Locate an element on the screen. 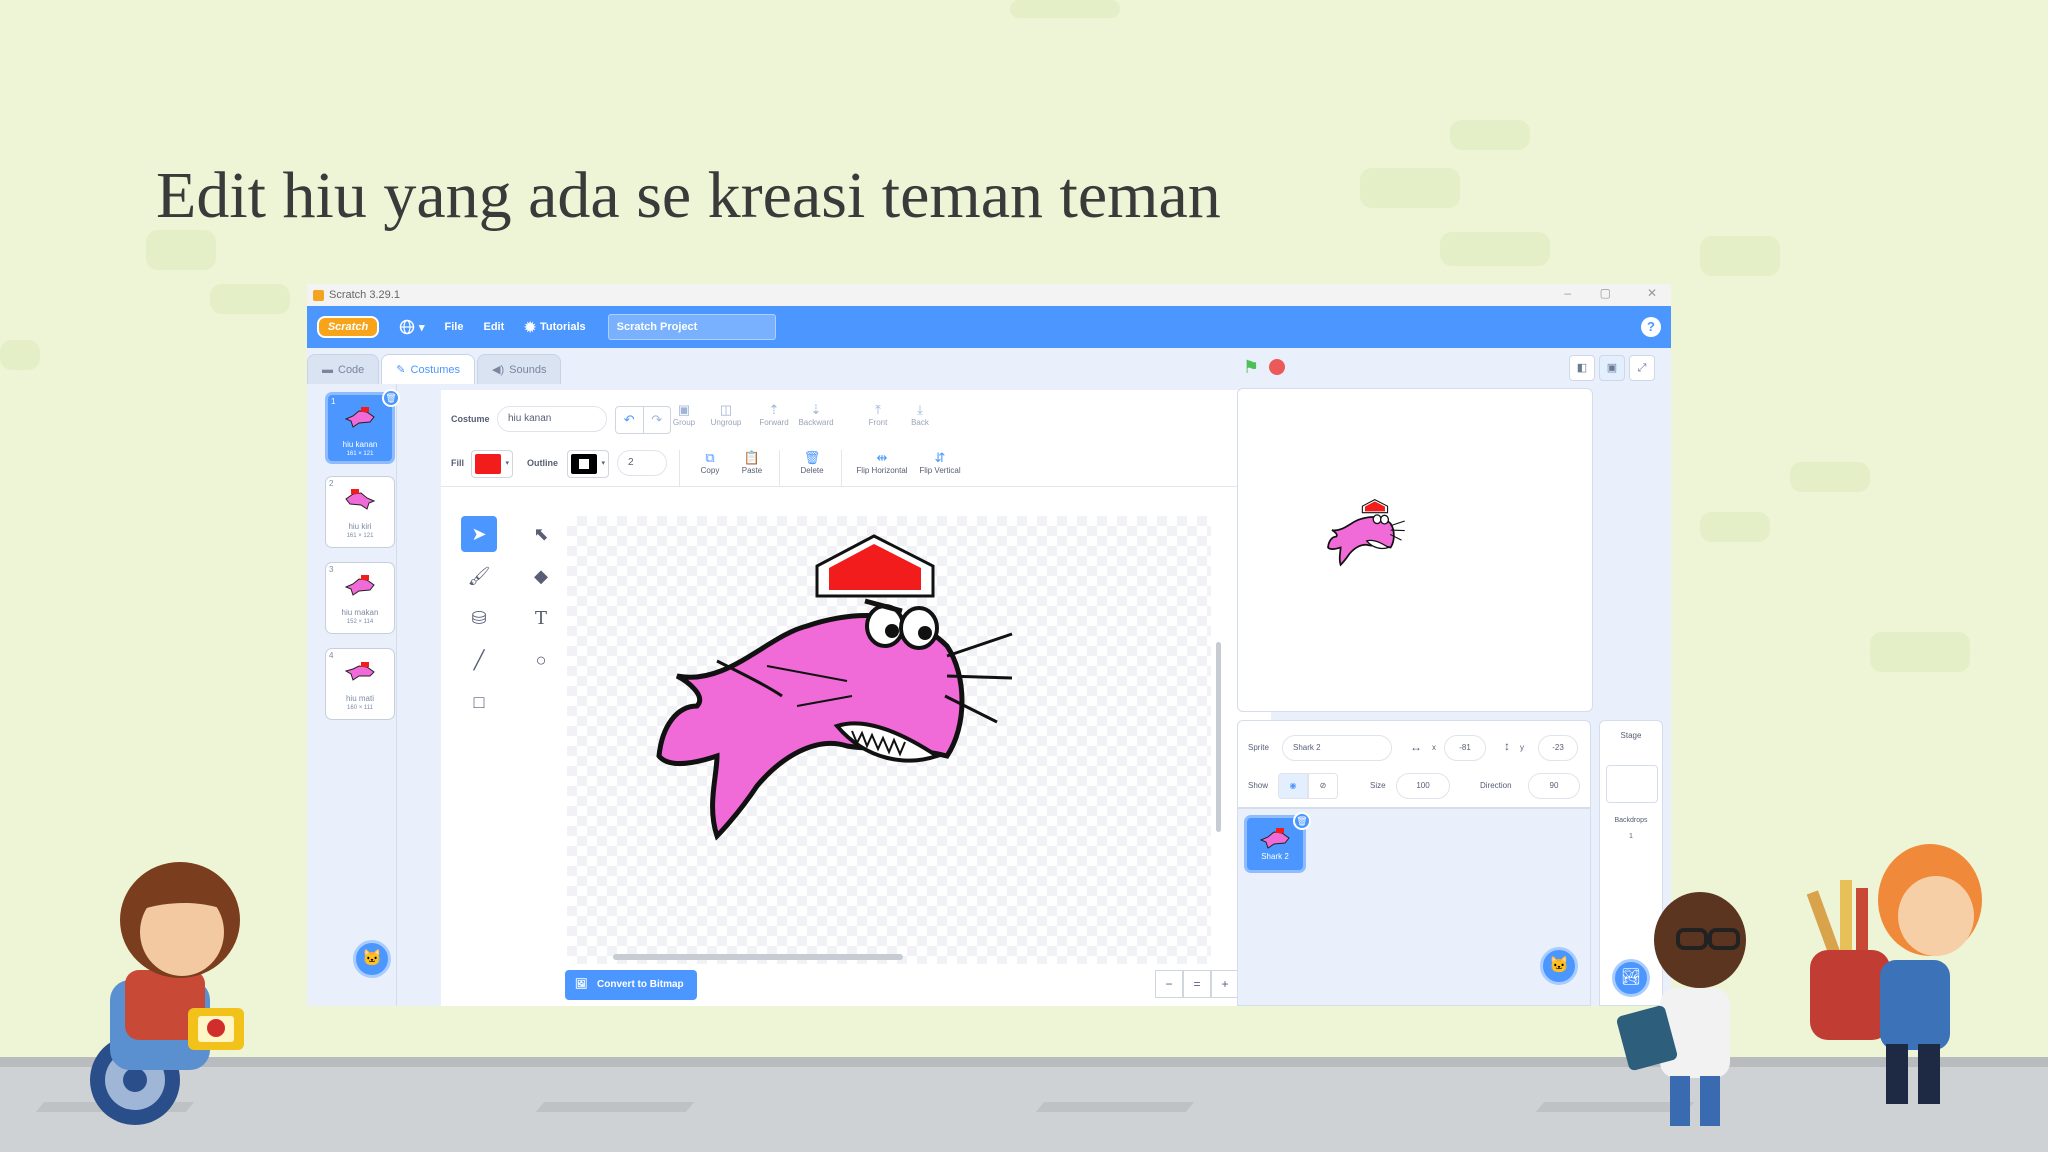 This screenshot has height=1152, width=2048. chevron-down-icon: ▾ is located at coordinates (507, 463).